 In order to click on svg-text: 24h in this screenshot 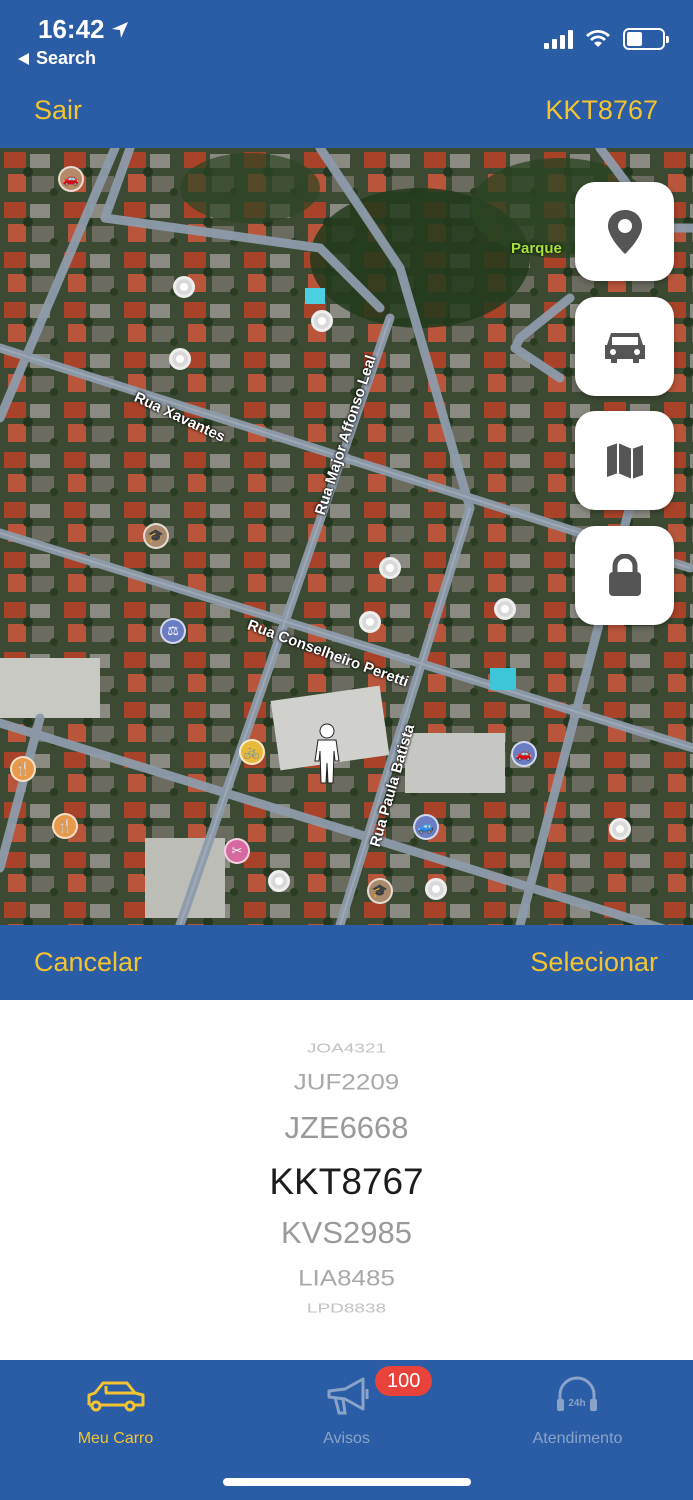, I will do `click(576, 1403)`.